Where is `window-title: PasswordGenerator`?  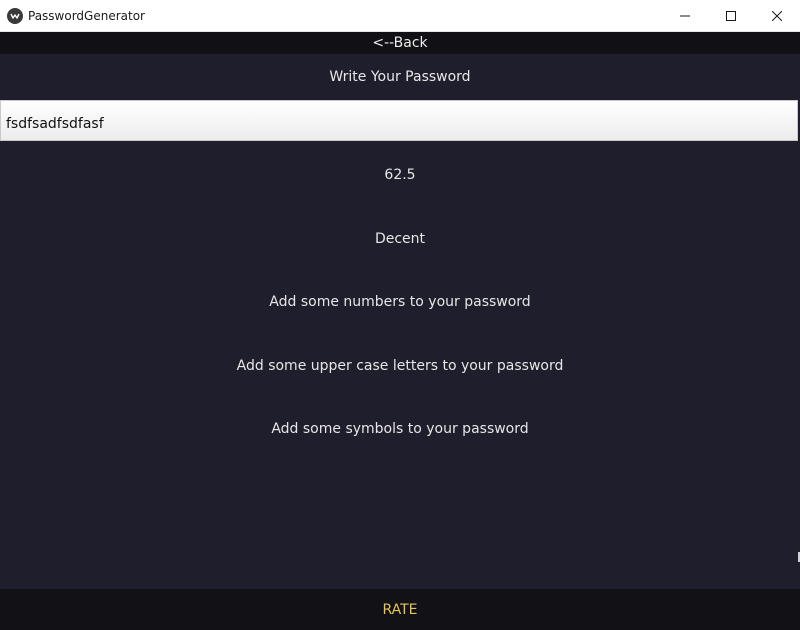
window-title: PasswordGenerator is located at coordinates (86, 15).